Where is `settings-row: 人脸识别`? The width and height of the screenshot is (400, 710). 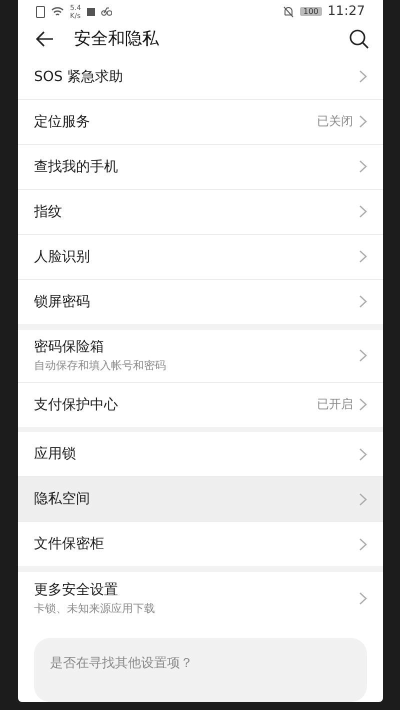 settings-row: 人脸识别 is located at coordinates (200, 257).